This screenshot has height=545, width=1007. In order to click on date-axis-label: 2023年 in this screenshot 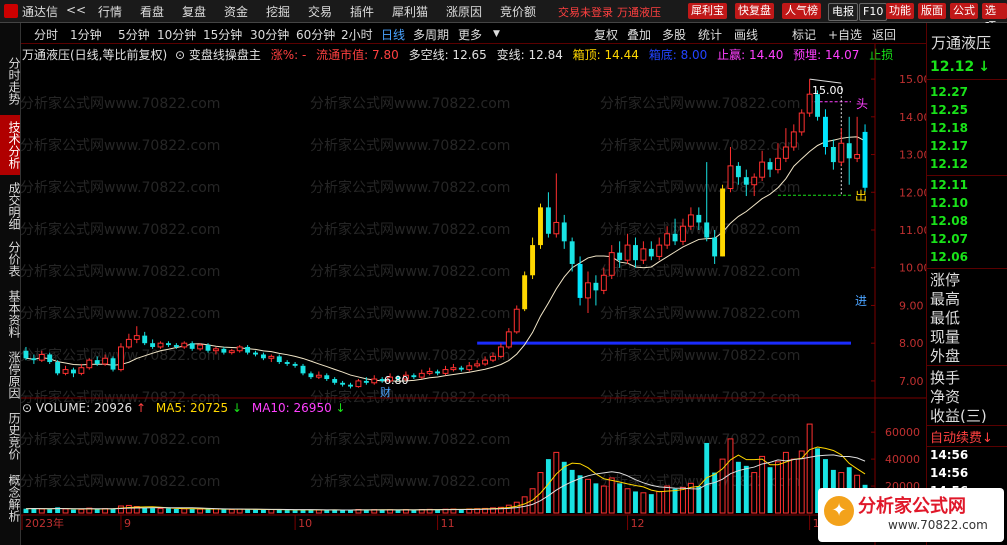, I will do `click(44, 523)`.